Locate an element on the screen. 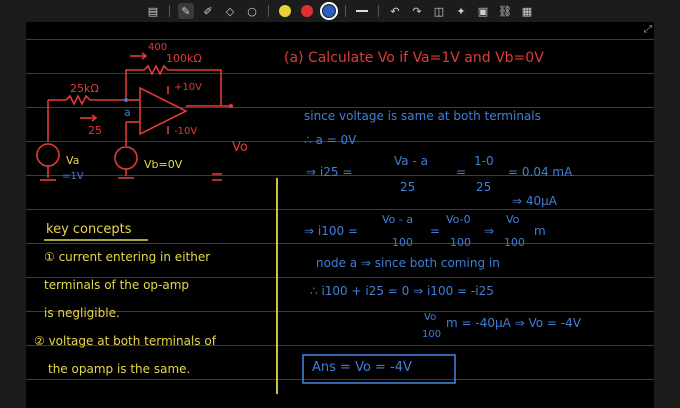 This screenshot has width=680, height=408. feedback-current-label: 400 is located at coordinates (158, 47).